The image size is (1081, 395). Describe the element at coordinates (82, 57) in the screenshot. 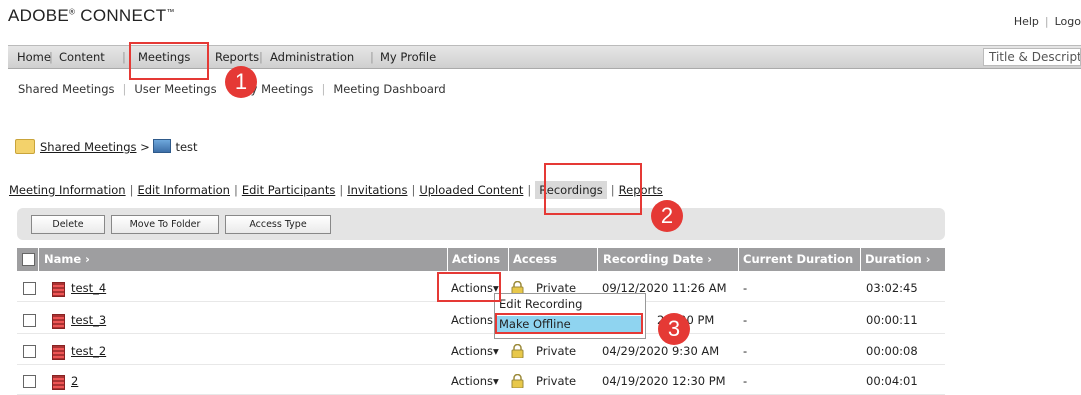

I see `nav-content: Content` at that location.